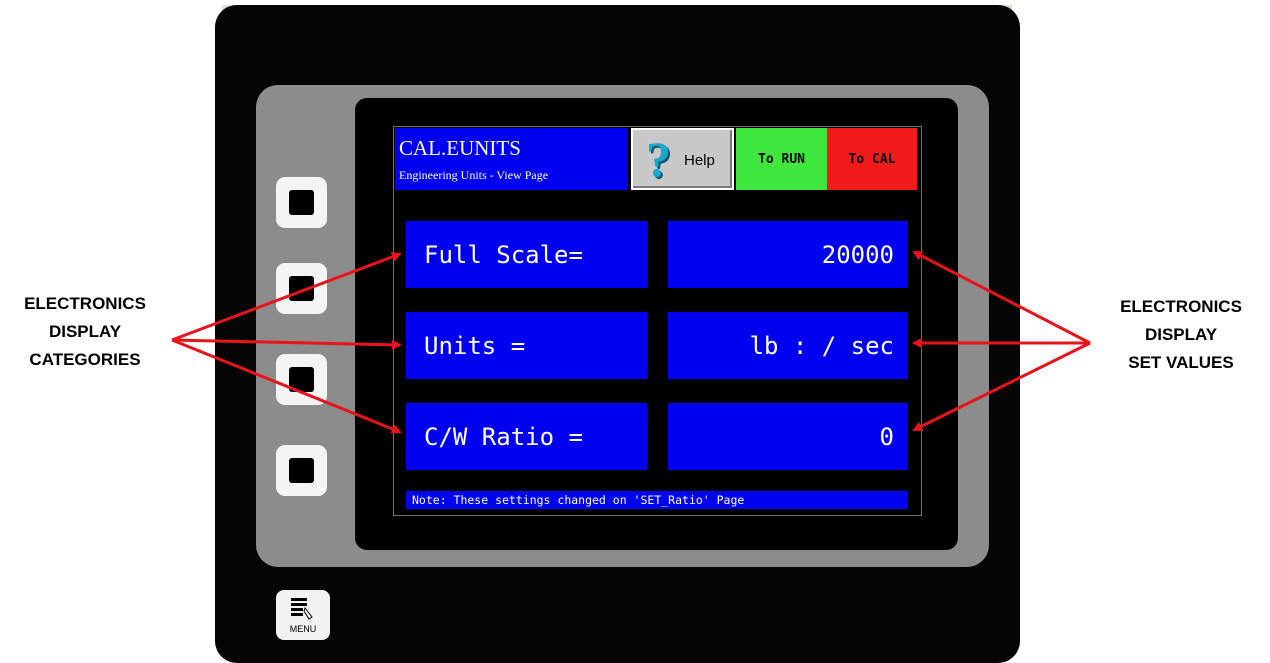 This screenshot has height=663, width=1270. What do you see at coordinates (1001, 386) in the screenshot?
I see `arrow-to-cw-ratio-value` at bounding box center [1001, 386].